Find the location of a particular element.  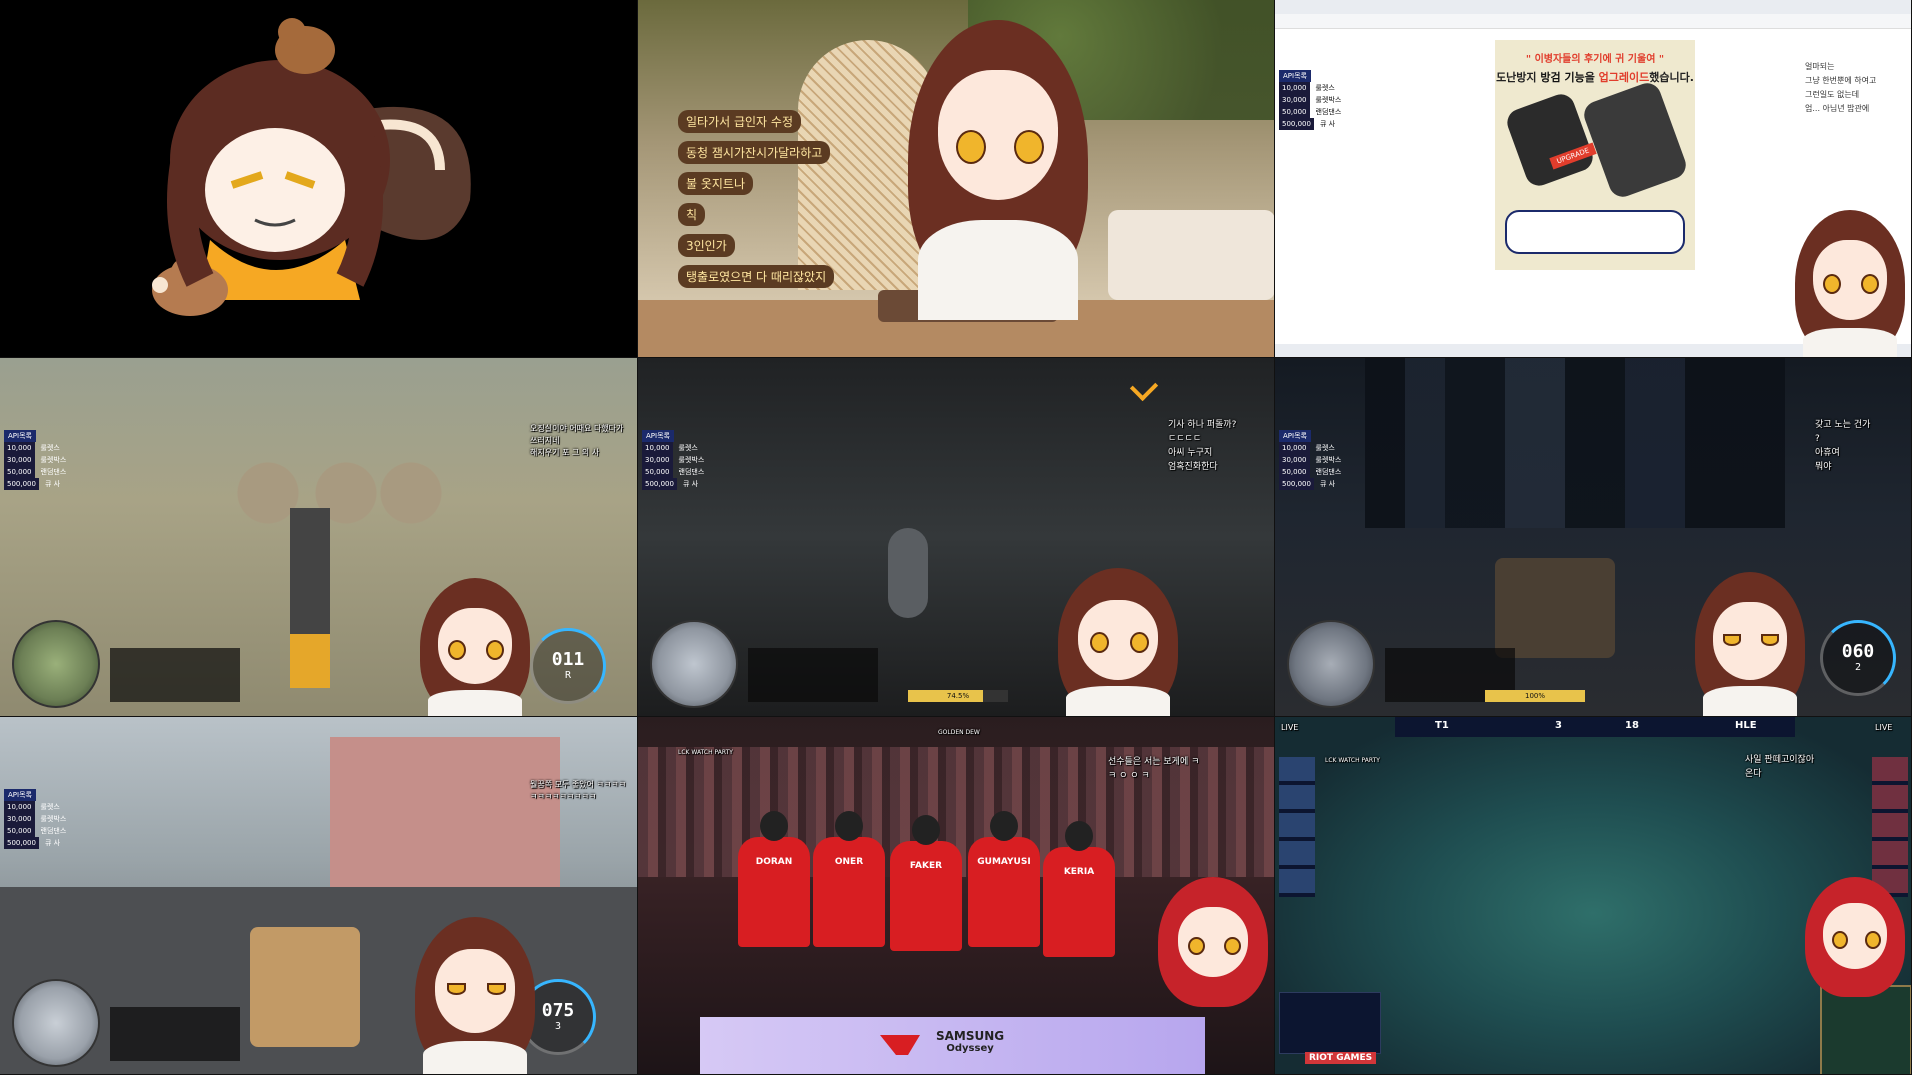

speedometer: 060 2 is located at coordinates (1858, 658).